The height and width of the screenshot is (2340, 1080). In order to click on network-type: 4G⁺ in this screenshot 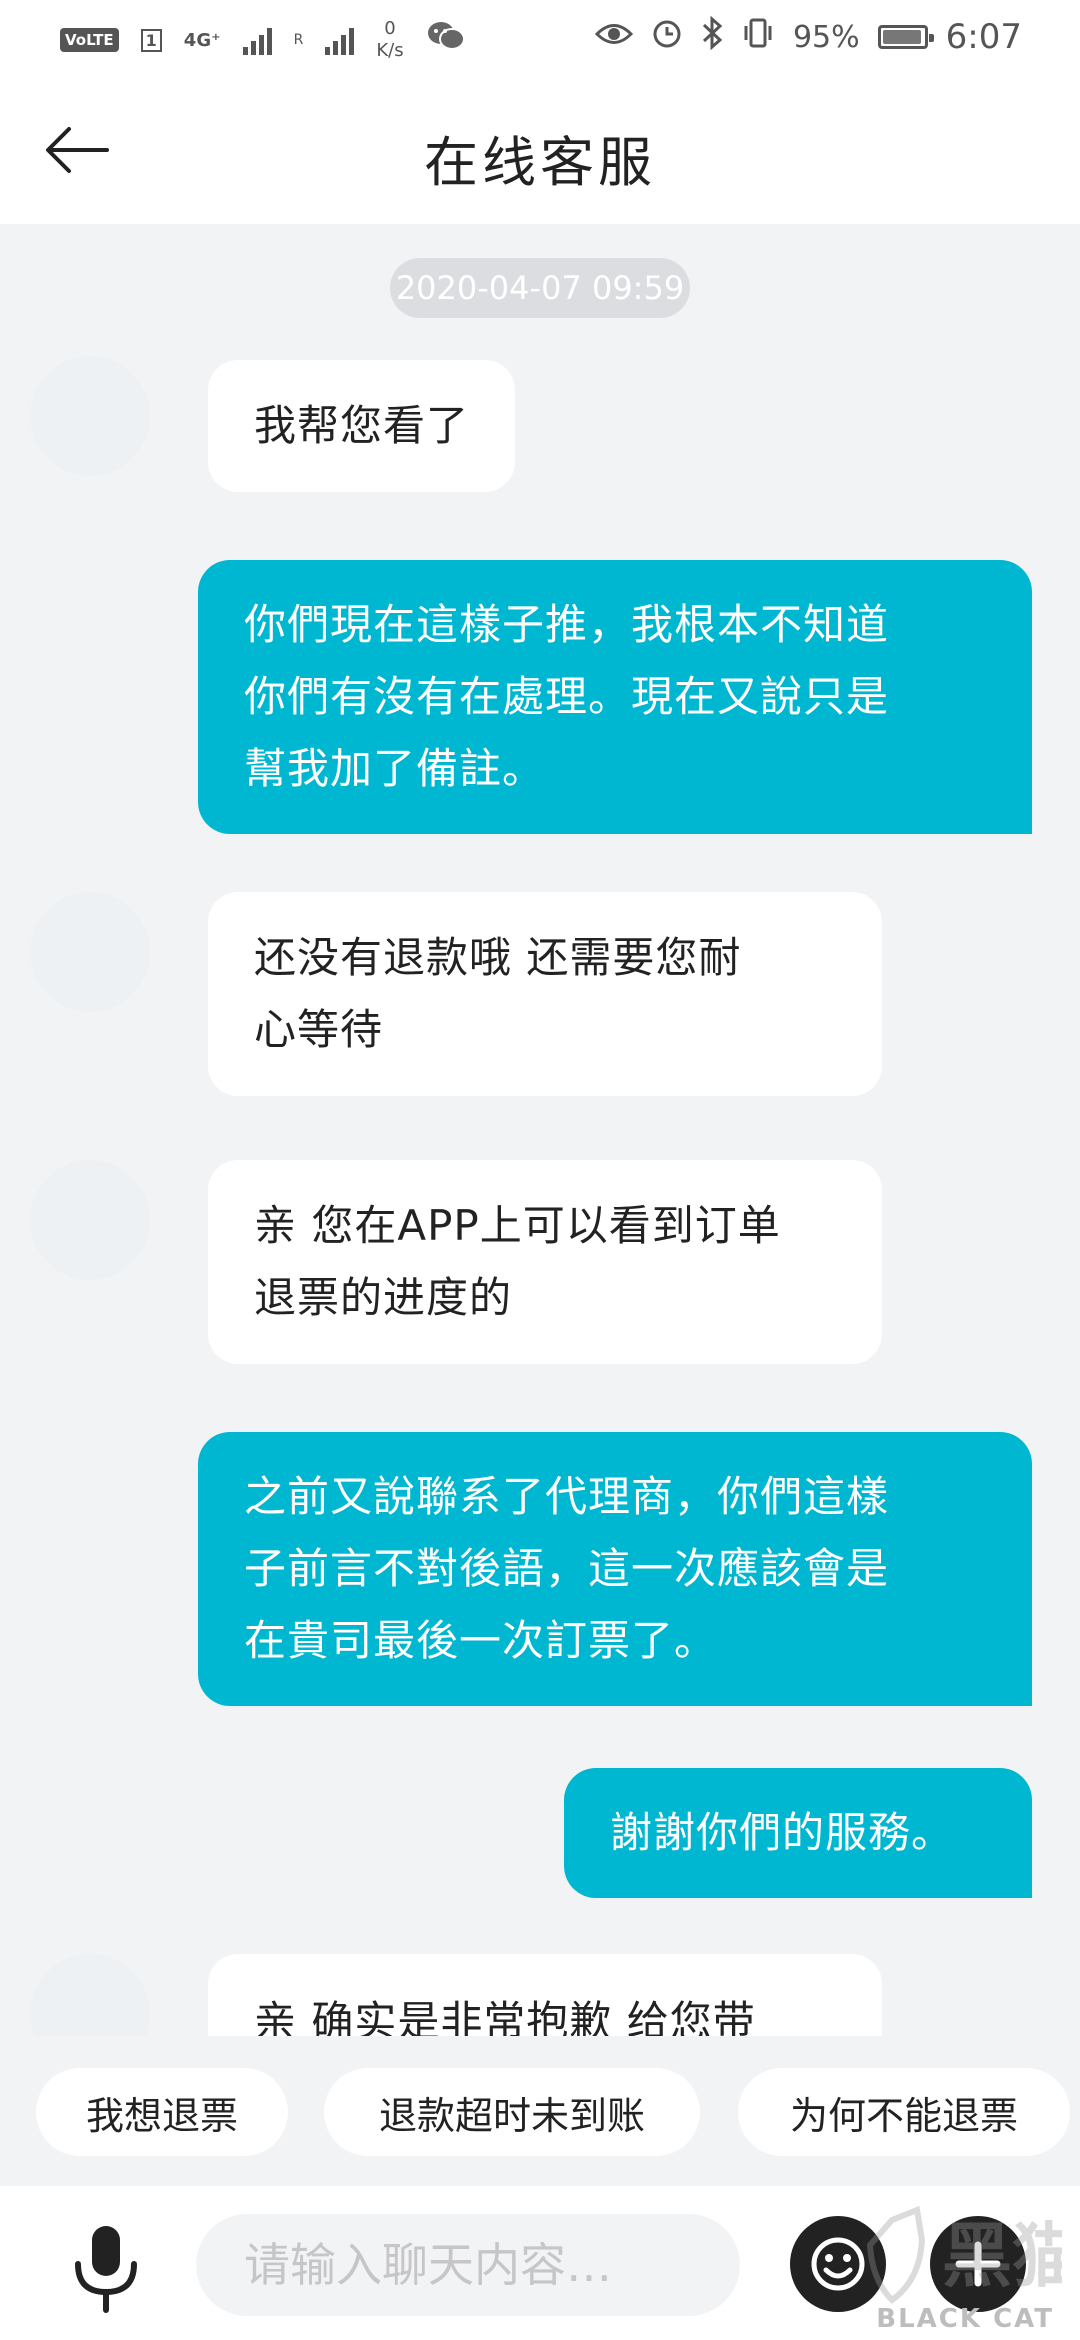, I will do `click(202, 40)`.